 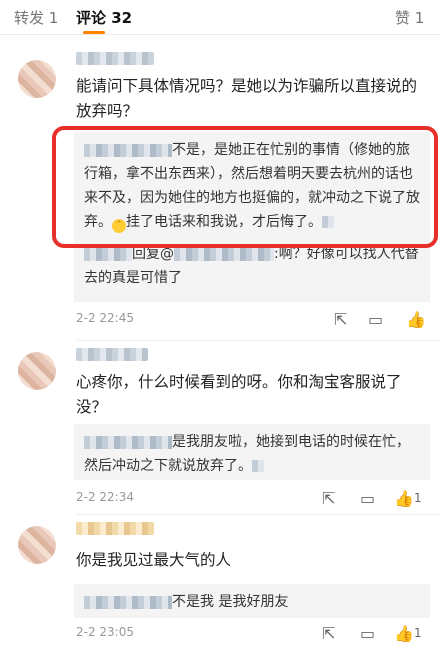 What do you see at coordinates (105, 497) in the screenshot?
I see `comment-date: 2-2 22:34` at bounding box center [105, 497].